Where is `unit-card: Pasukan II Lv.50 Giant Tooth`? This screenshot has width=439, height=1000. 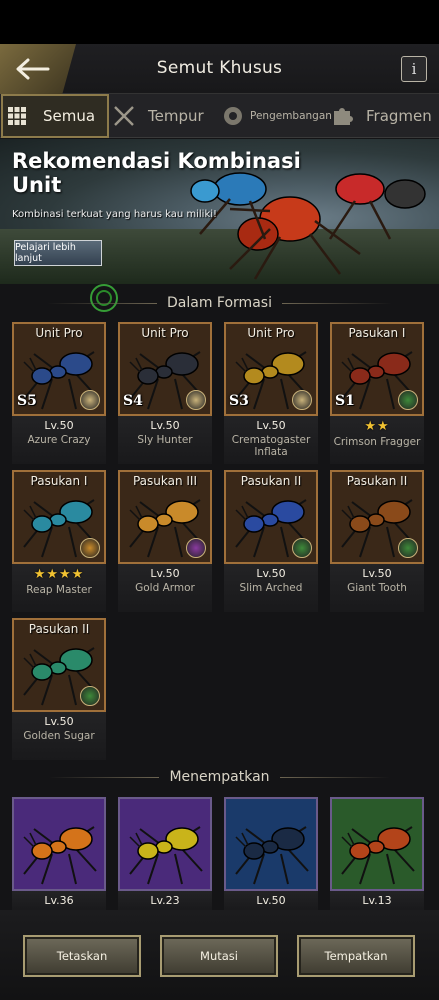 unit-card: Pasukan II Lv.50 Giant Tooth is located at coordinates (377, 541).